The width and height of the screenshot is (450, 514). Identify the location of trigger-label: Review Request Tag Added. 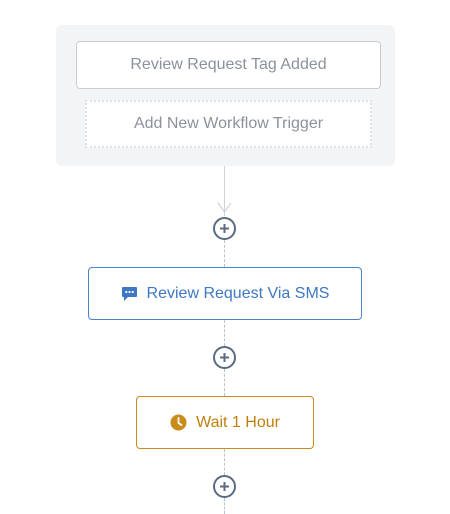
(228, 64).